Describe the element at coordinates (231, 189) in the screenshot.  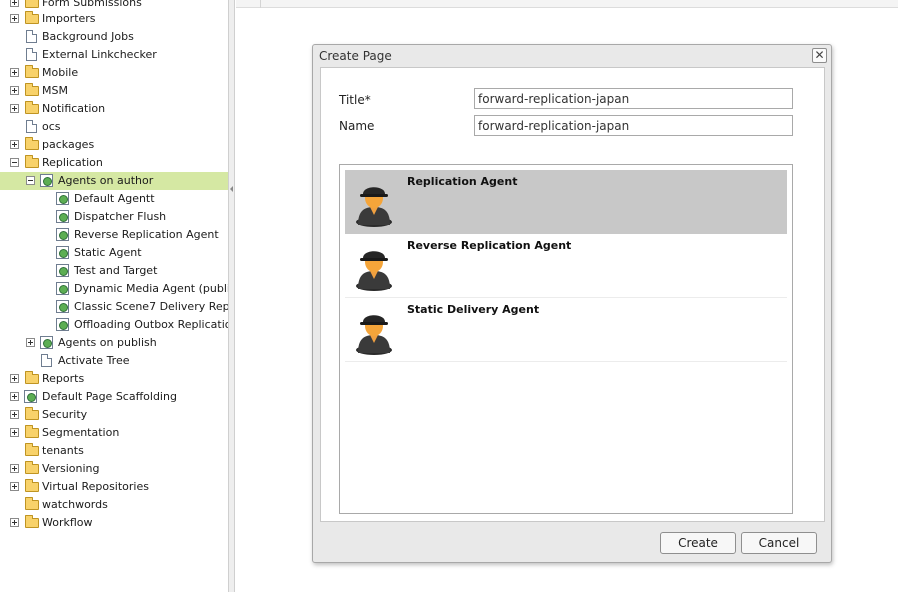
I see `collapse-arrow-icon` at that location.